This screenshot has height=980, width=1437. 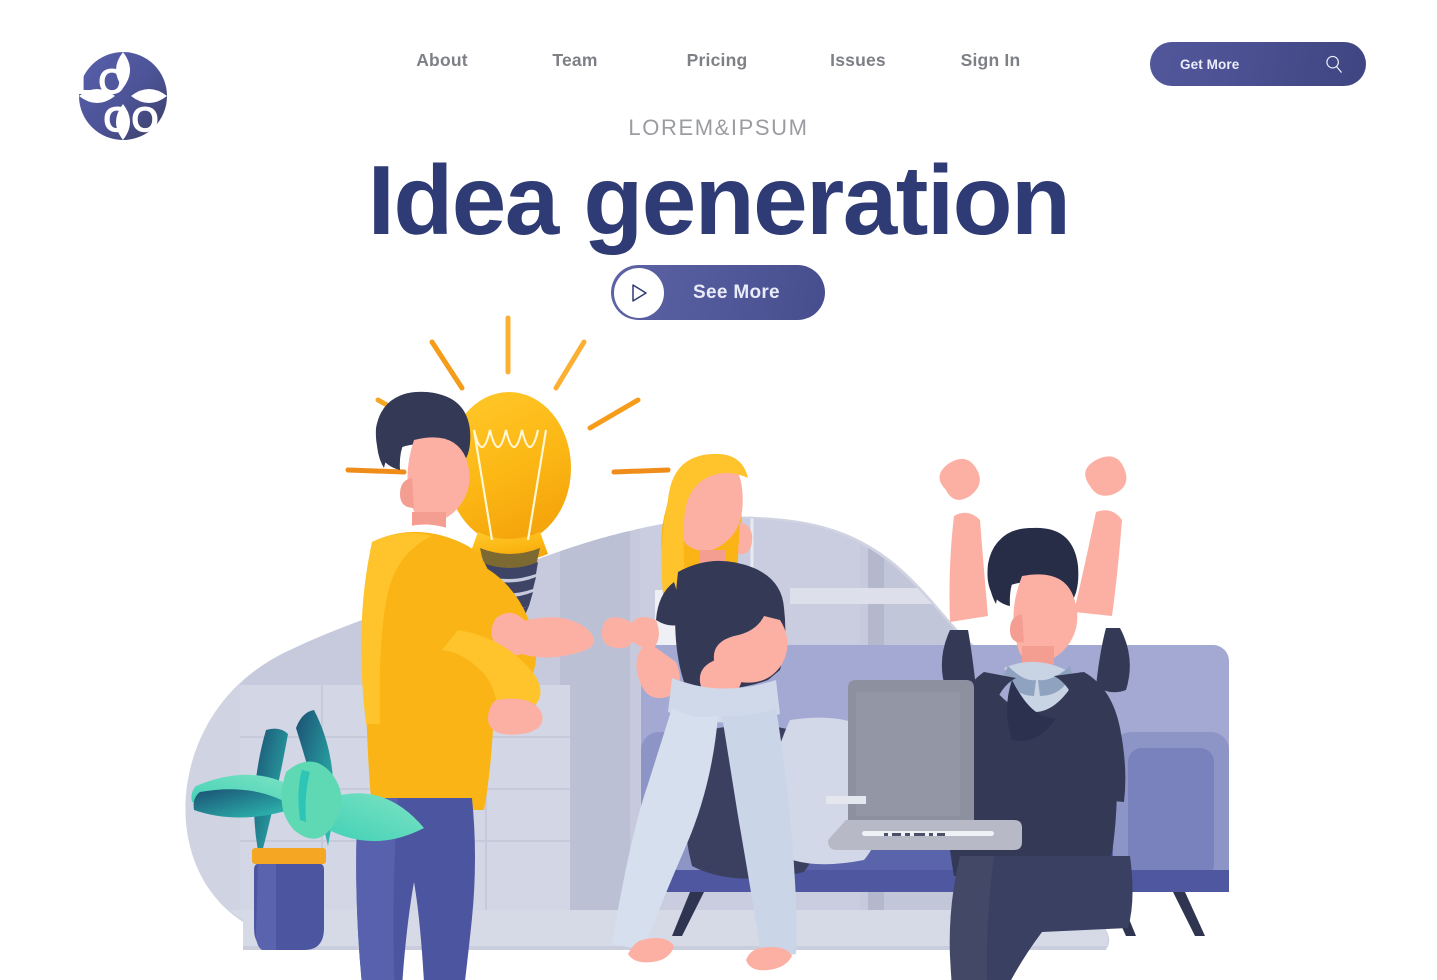 I want to click on site-header: LO GO About Team Pricing Issues Sign In, so click(x=718, y=70).